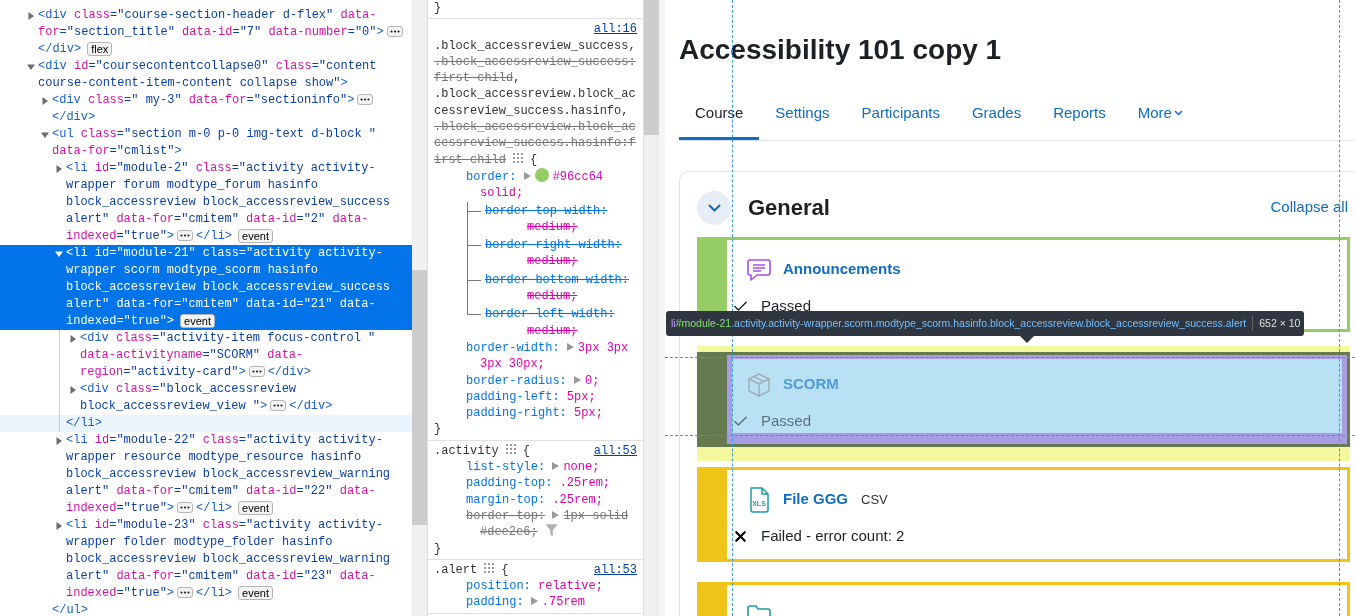  What do you see at coordinates (874, 499) in the screenshot?
I see `file-type-label: CSV` at bounding box center [874, 499].